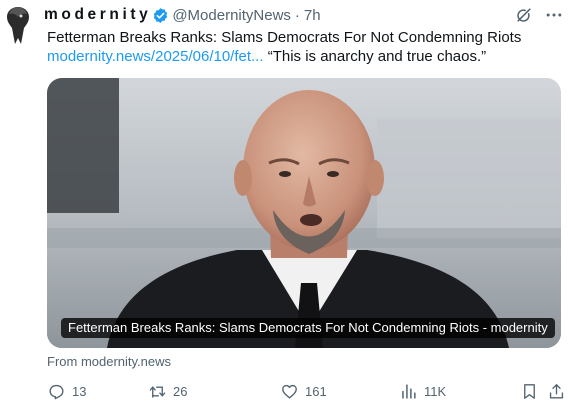  What do you see at coordinates (524, 15) in the screenshot?
I see `grok-icon` at bounding box center [524, 15].